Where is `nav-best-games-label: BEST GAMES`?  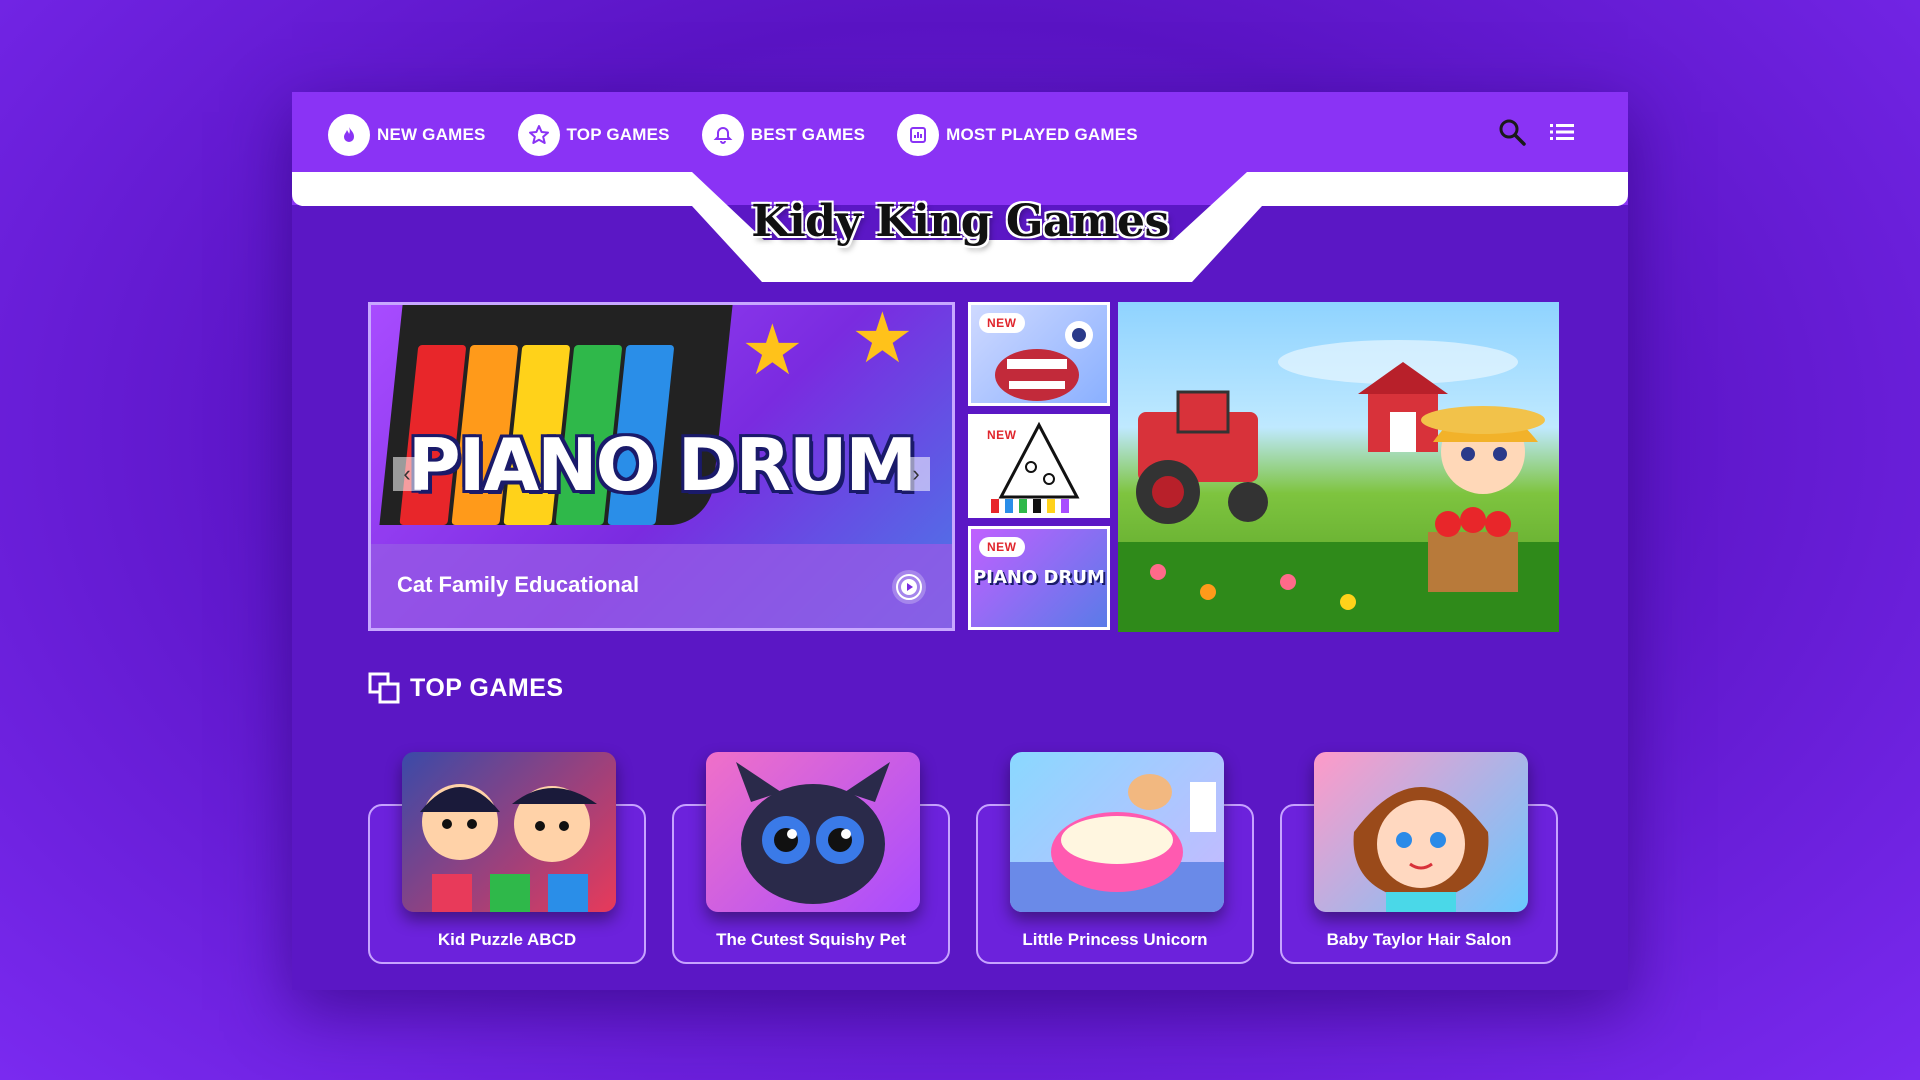
nav-best-games-label: BEST GAMES is located at coordinates (808, 134).